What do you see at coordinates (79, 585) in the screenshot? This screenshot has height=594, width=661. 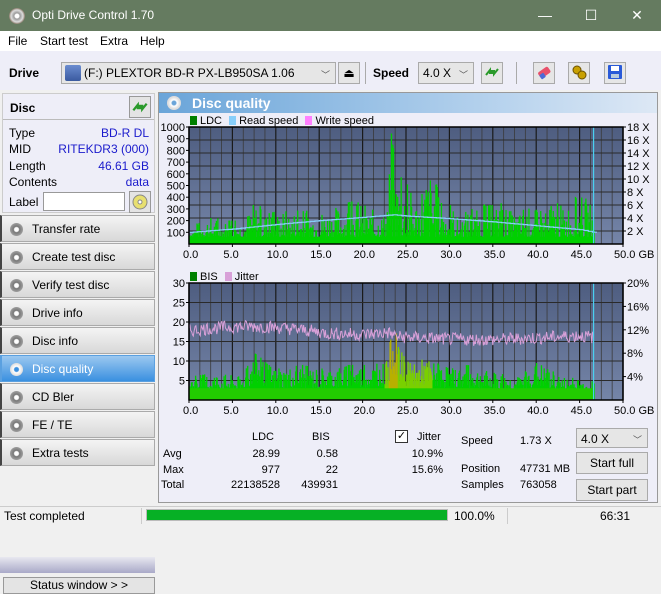 I see `status-window-button: Status window > >` at bounding box center [79, 585].